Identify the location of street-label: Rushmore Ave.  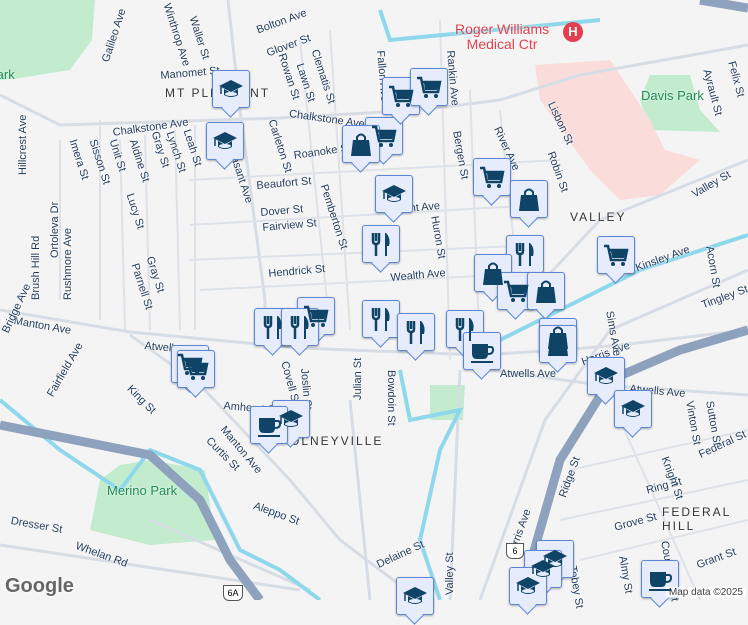
(68, 264).